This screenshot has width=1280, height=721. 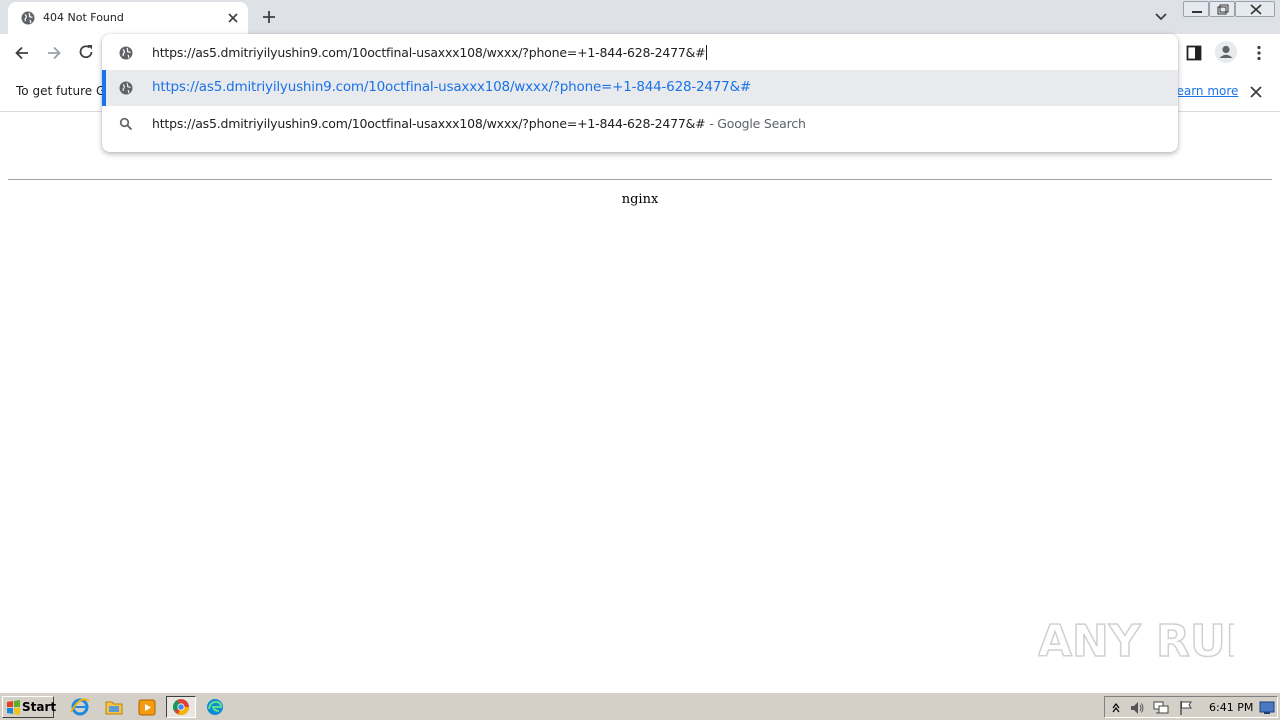 What do you see at coordinates (104, 88) in the screenshot?
I see `selection-indicator` at bounding box center [104, 88].